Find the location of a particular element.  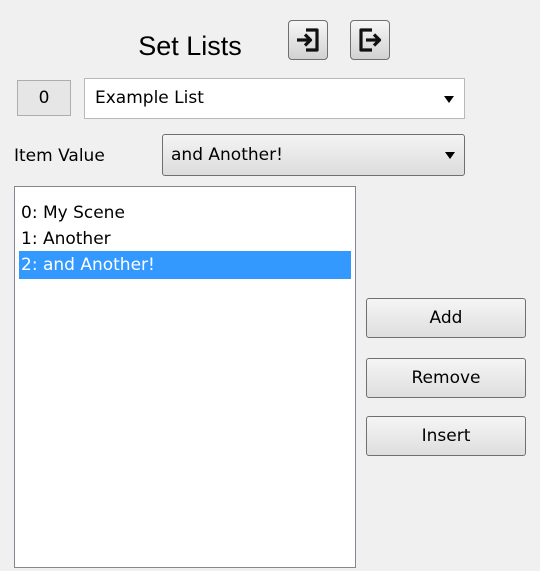

export-icon is located at coordinates (370, 40).